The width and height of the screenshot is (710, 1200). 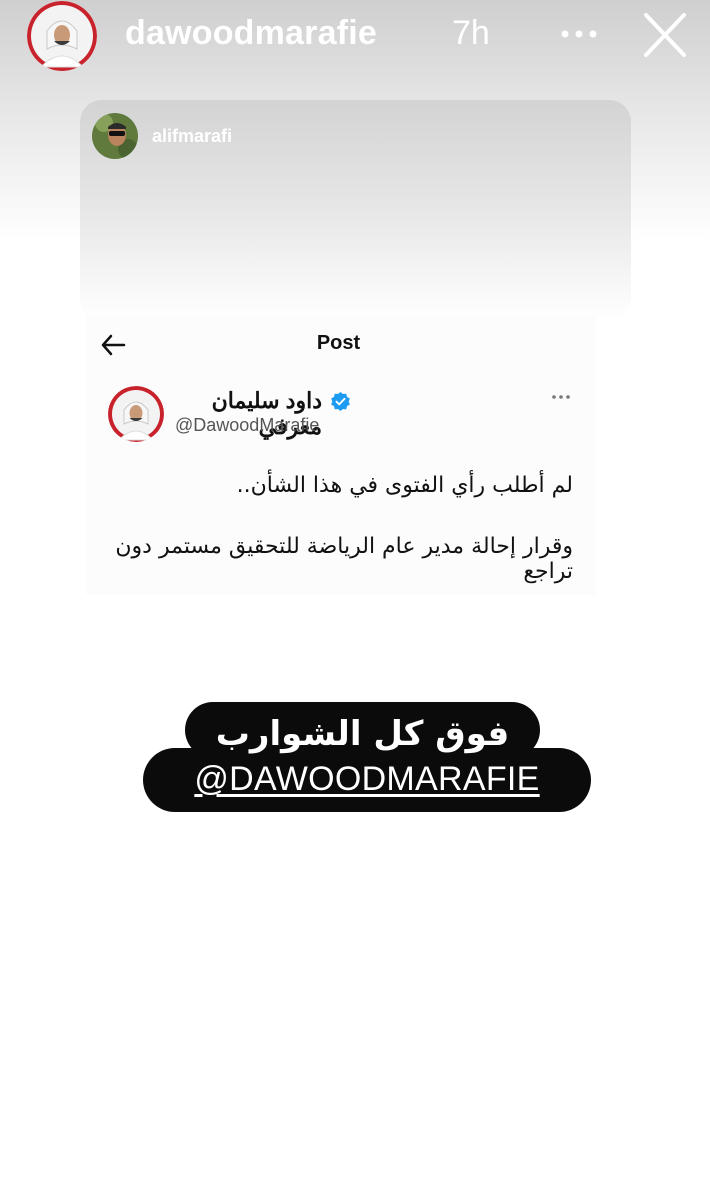 What do you see at coordinates (471, 33) in the screenshot?
I see `story-timestamp: 7h` at bounding box center [471, 33].